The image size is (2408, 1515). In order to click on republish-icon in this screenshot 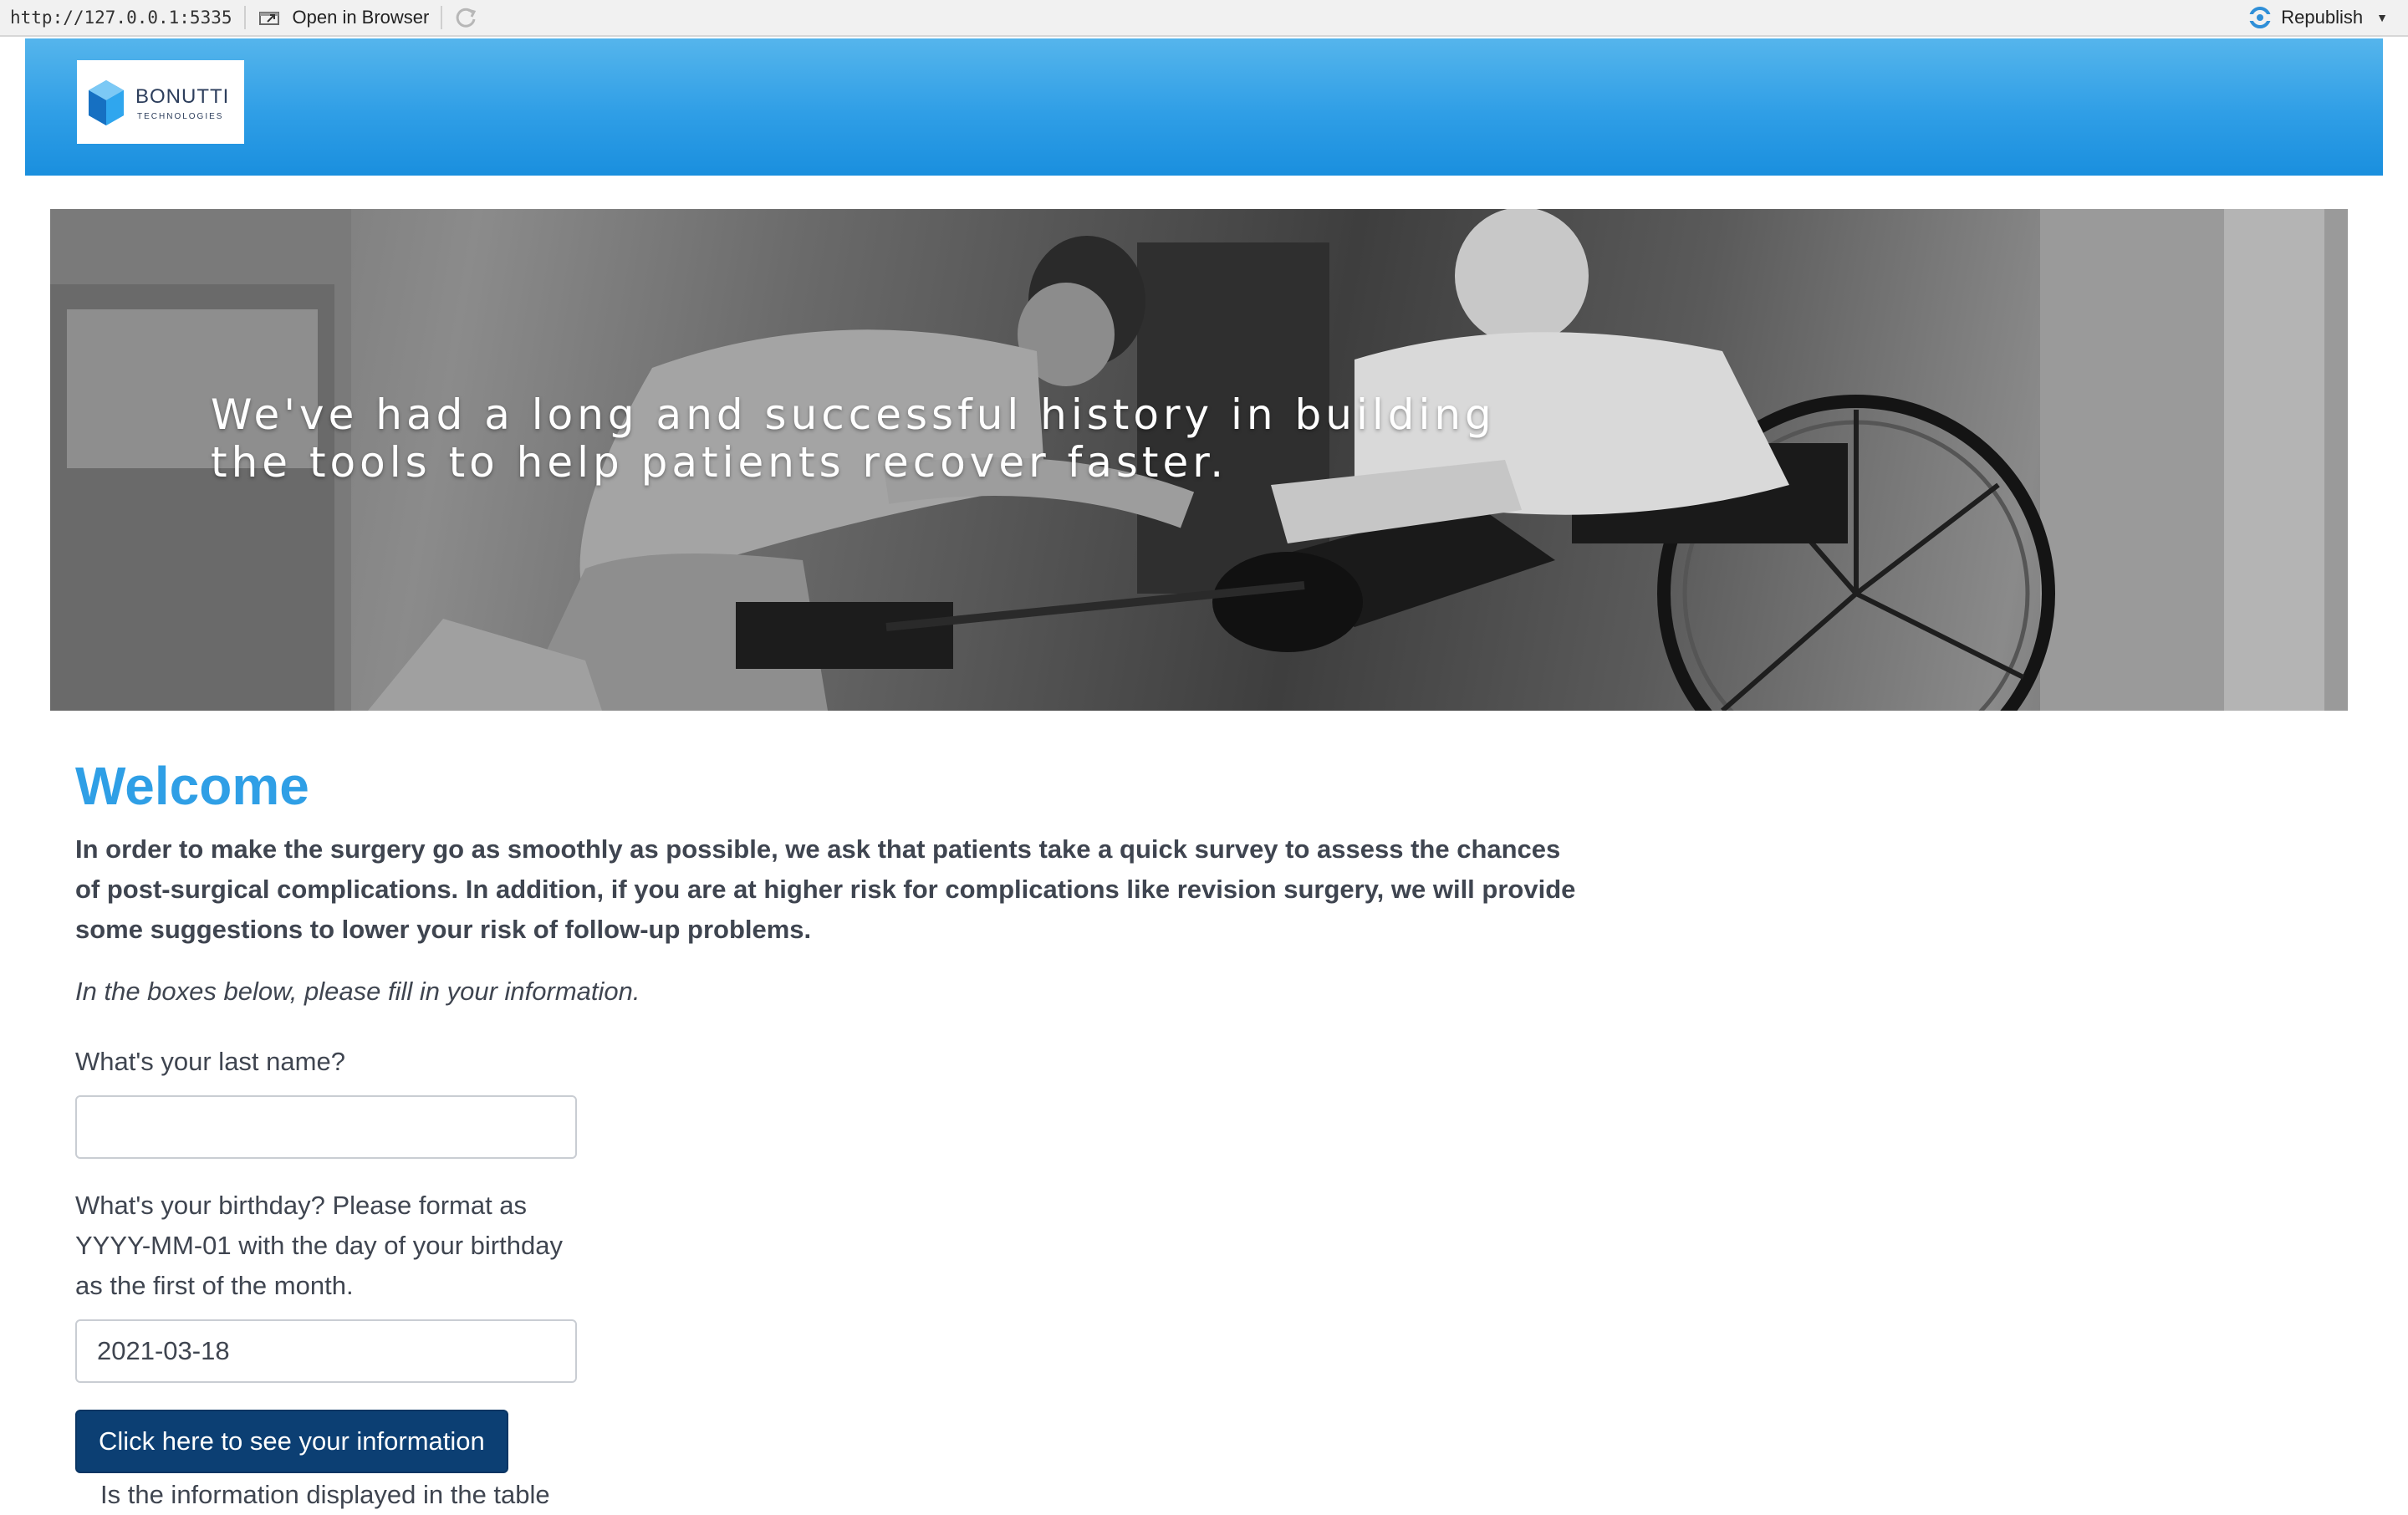, I will do `click(2260, 17)`.